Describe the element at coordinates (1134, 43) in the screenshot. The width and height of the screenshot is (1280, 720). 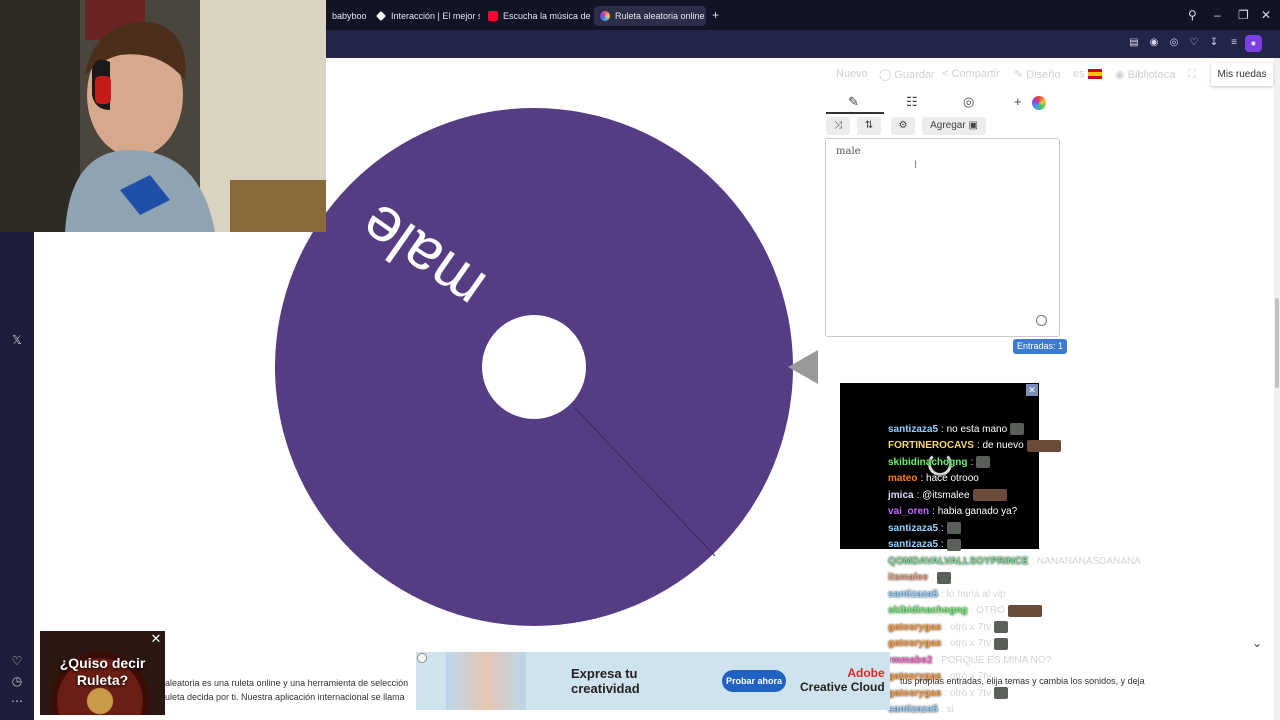
I see `reader-icon: ▤` at that location.